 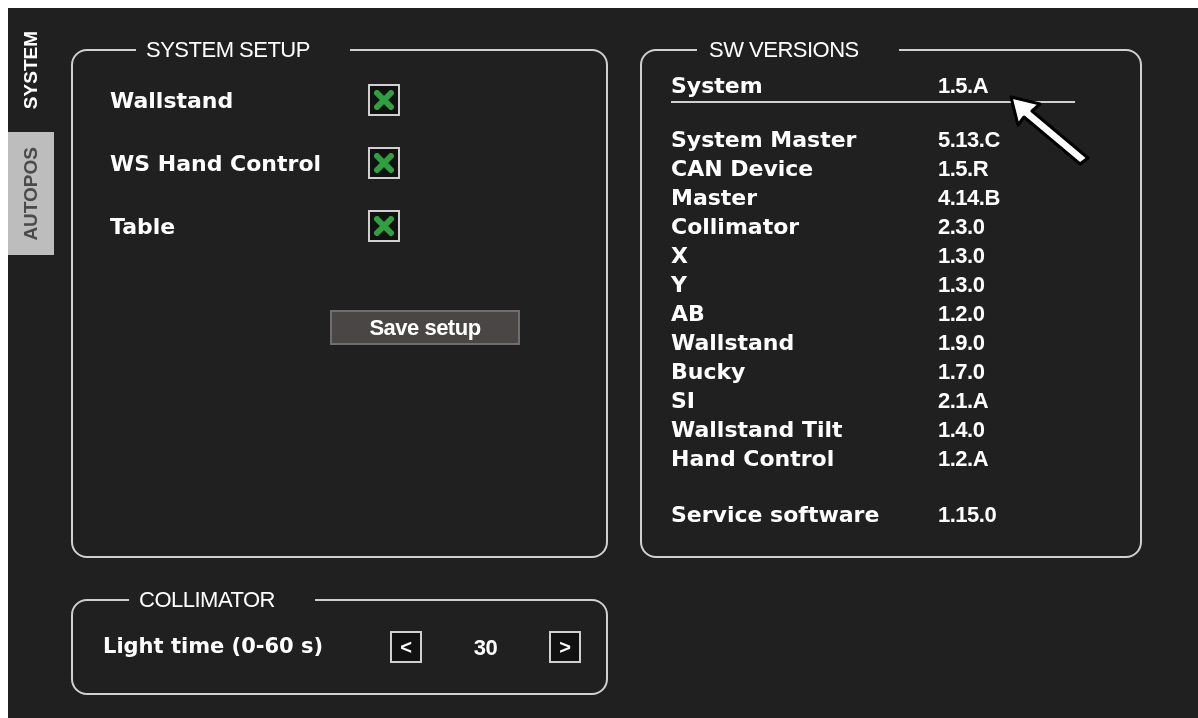 What do you see at coordinates (776, 515) in the screenshot?
I see `version-name: Service software` at bounding box center [776, 515].